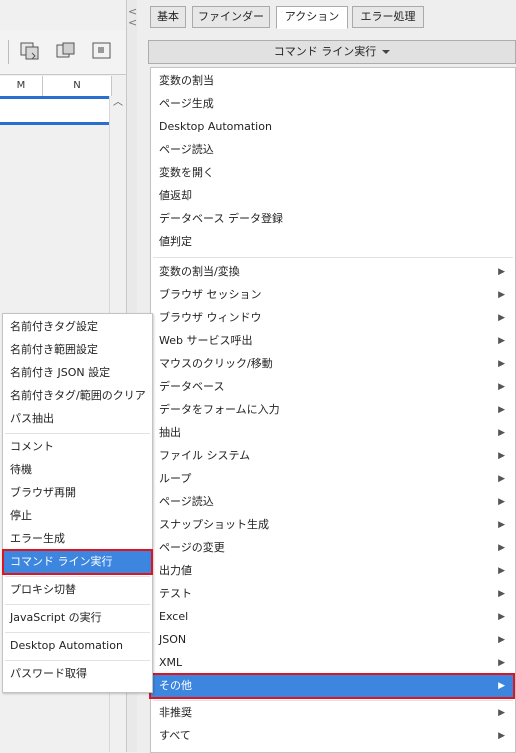 The image size is (516, 753). I want to click on menu-item: Desktop Automation, so click(333, 127).